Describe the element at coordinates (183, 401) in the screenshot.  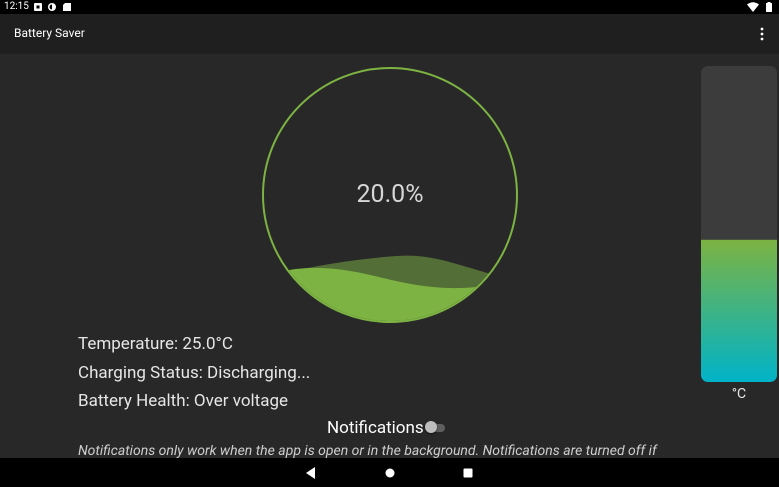
I see `battery-health-text: Battery Health: Over voltage` at that location.